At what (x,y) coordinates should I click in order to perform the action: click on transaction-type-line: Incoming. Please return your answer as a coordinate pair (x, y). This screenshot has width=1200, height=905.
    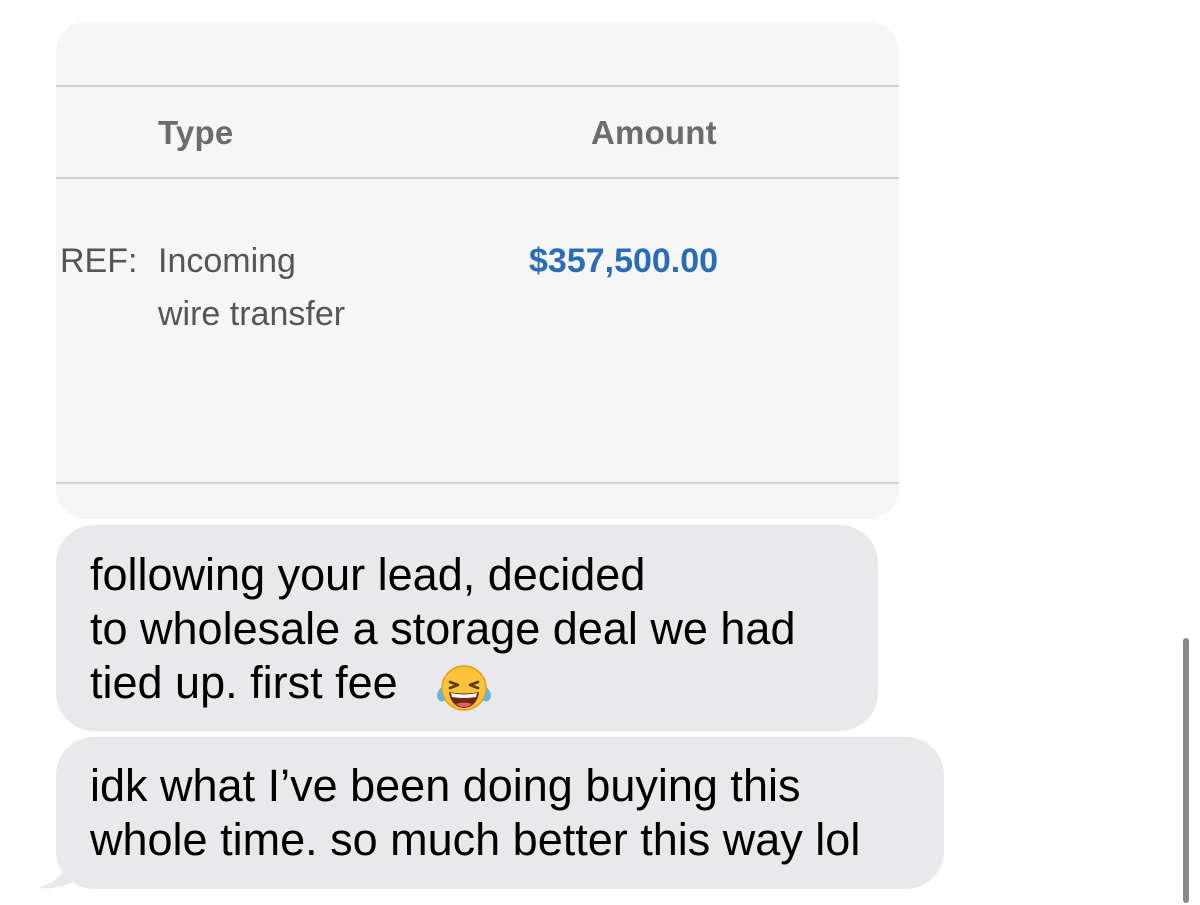
    Looking at the image, I should click on (227, 261).